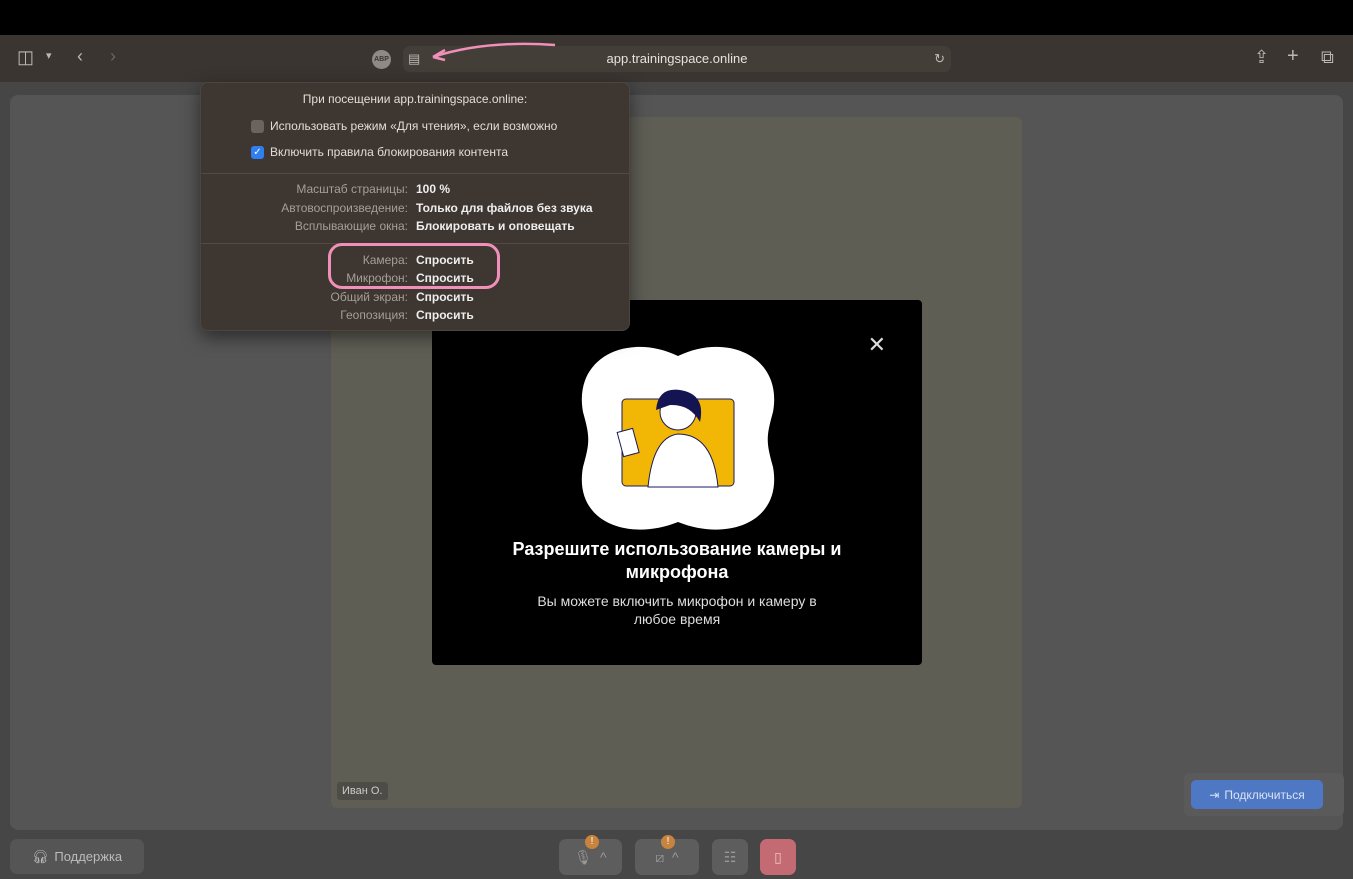 The image size is (1353, 879). I want to click on sliders-icon: ☷, so click(730, 856).